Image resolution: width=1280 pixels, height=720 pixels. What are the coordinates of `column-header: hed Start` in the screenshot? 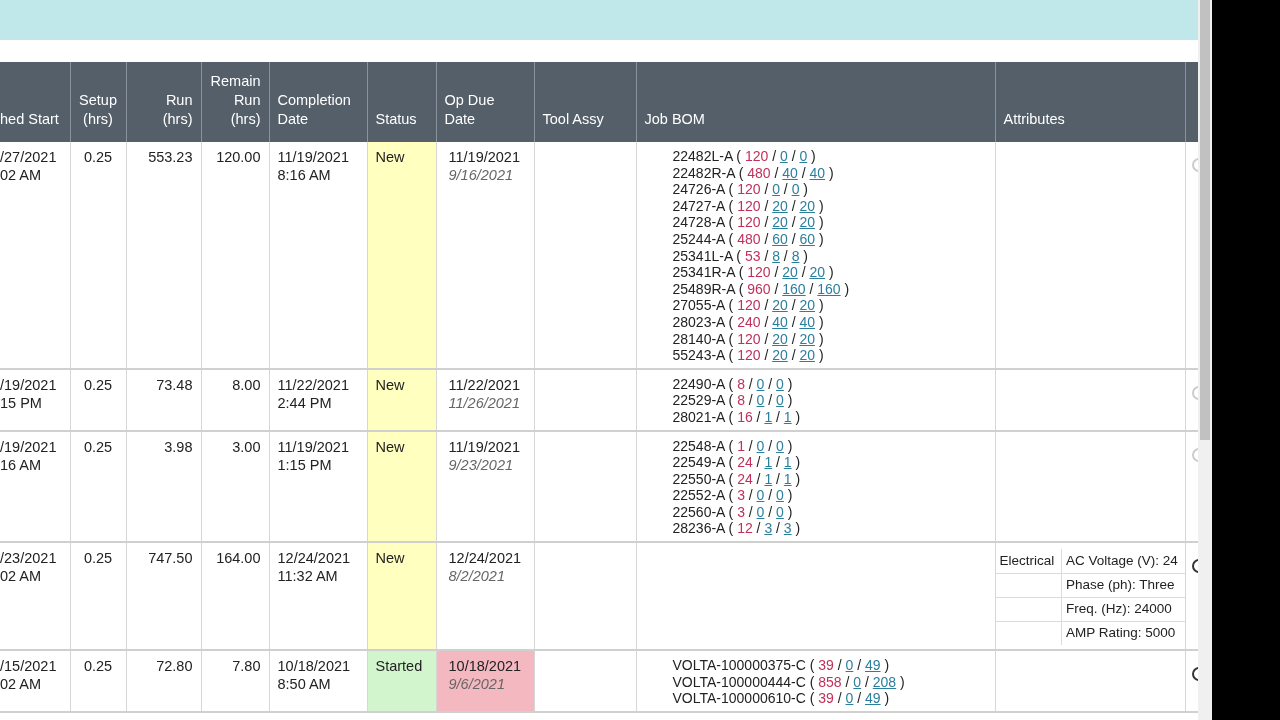 It's located at (35, 102).